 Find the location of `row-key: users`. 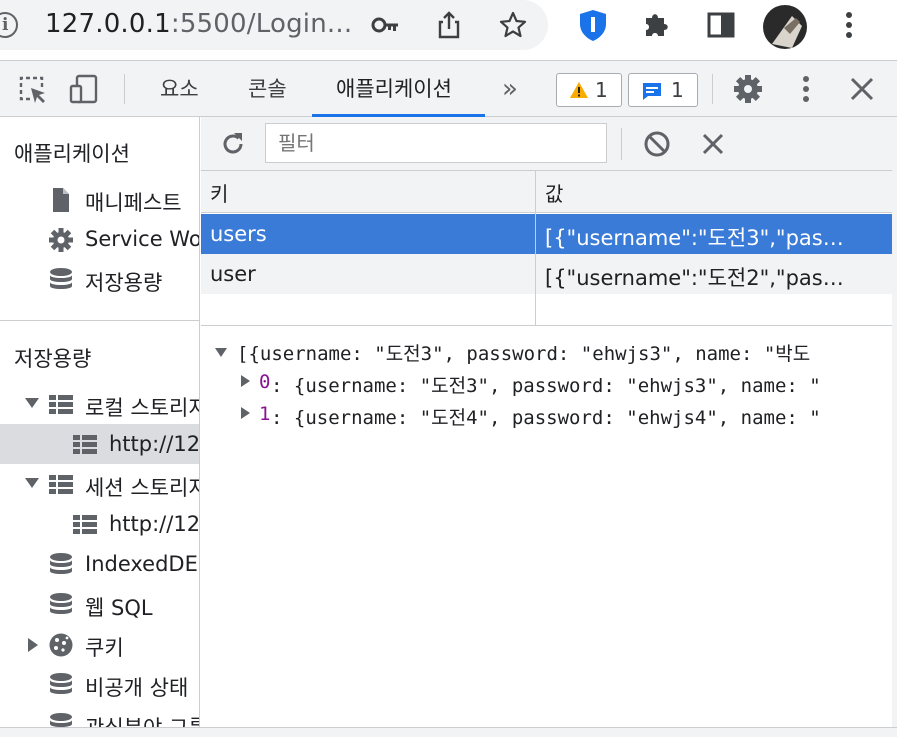

row-key: users is located at coordinates (238, 234).